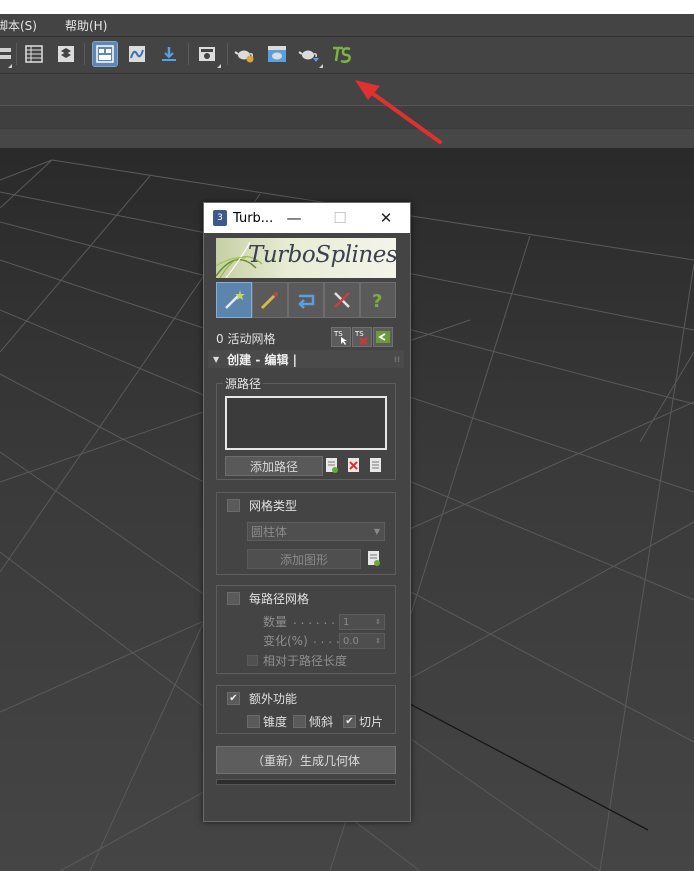 This screenshot has width=694, height=871. What do you see at coordinates (246, 339) in the screenshot?
I see `active-mesh-count: 0 活动网格` at bounding box center [246, 339].